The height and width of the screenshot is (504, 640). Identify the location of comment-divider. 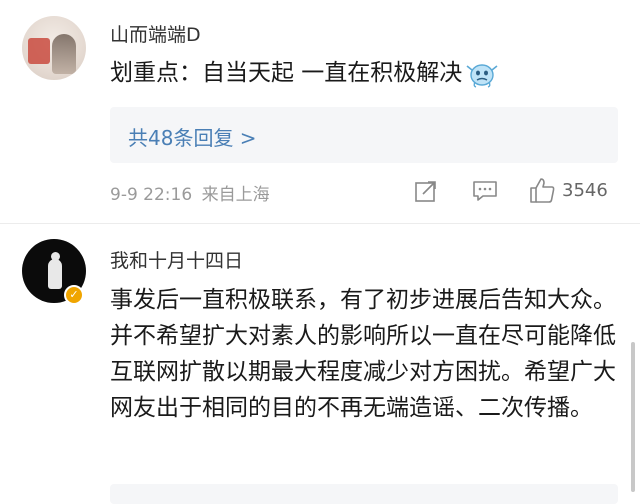
(320, 223).